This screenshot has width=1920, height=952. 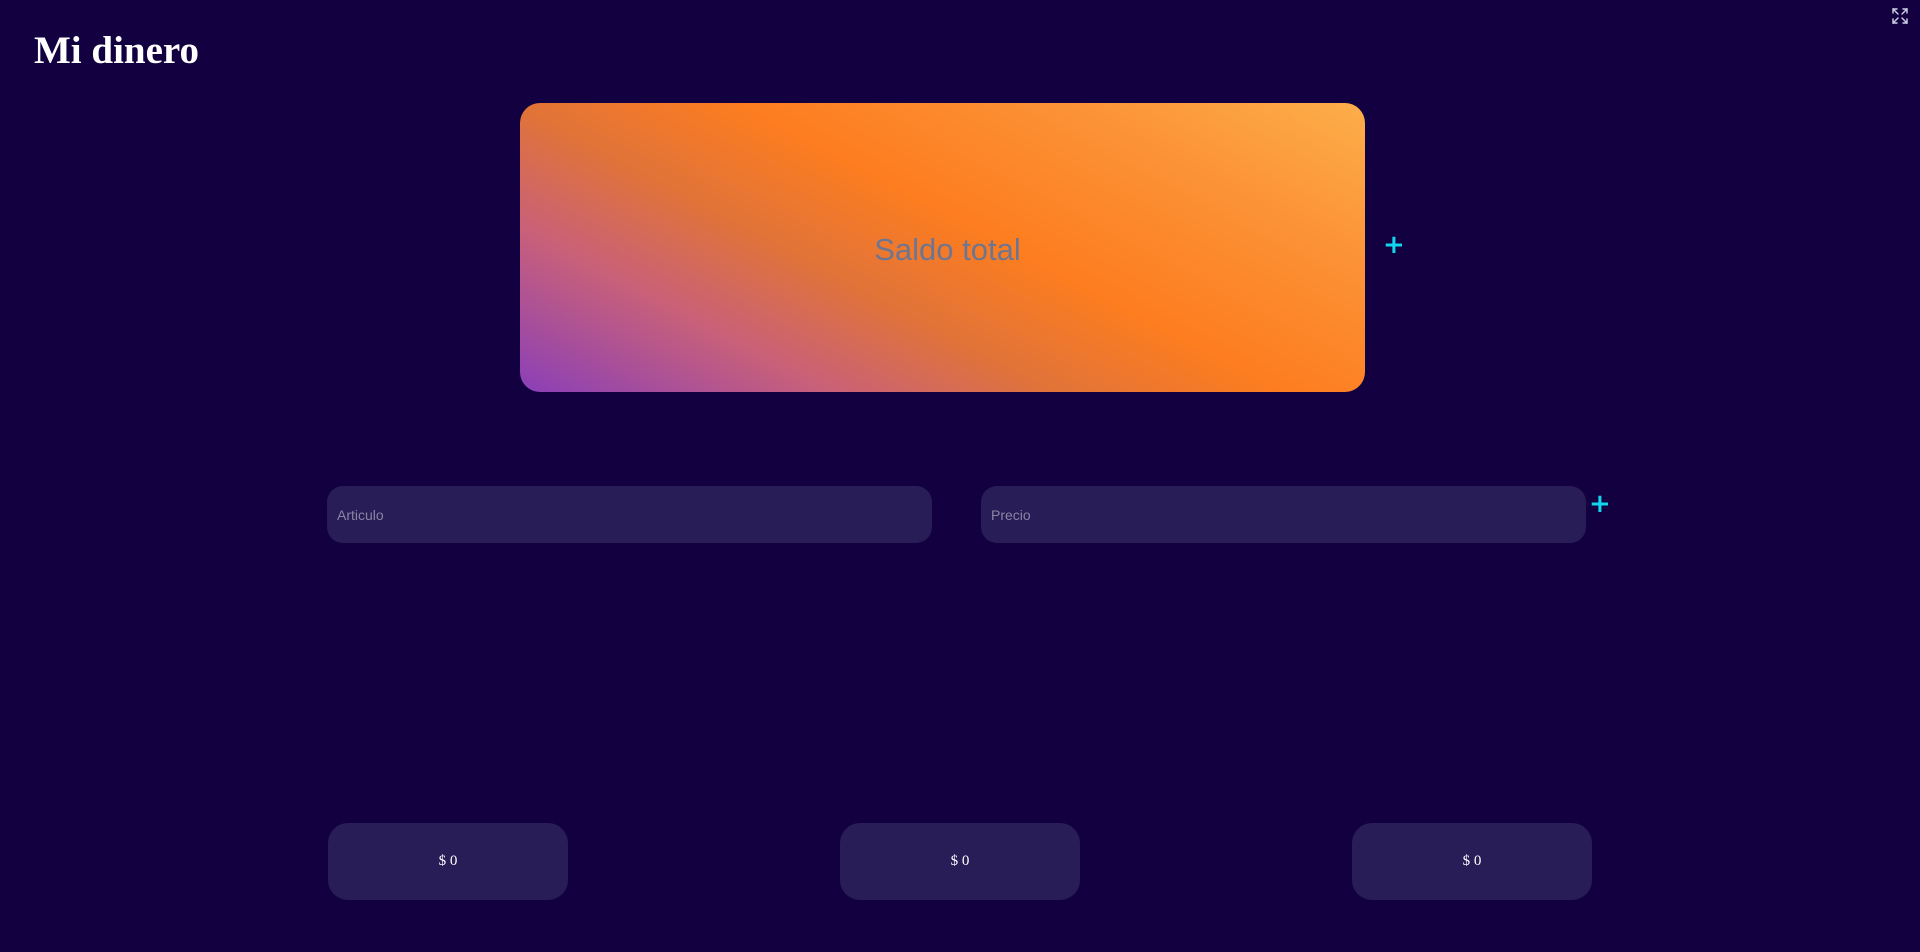 I want to click on add-balance-button: +, so click(x=1394, y=245).